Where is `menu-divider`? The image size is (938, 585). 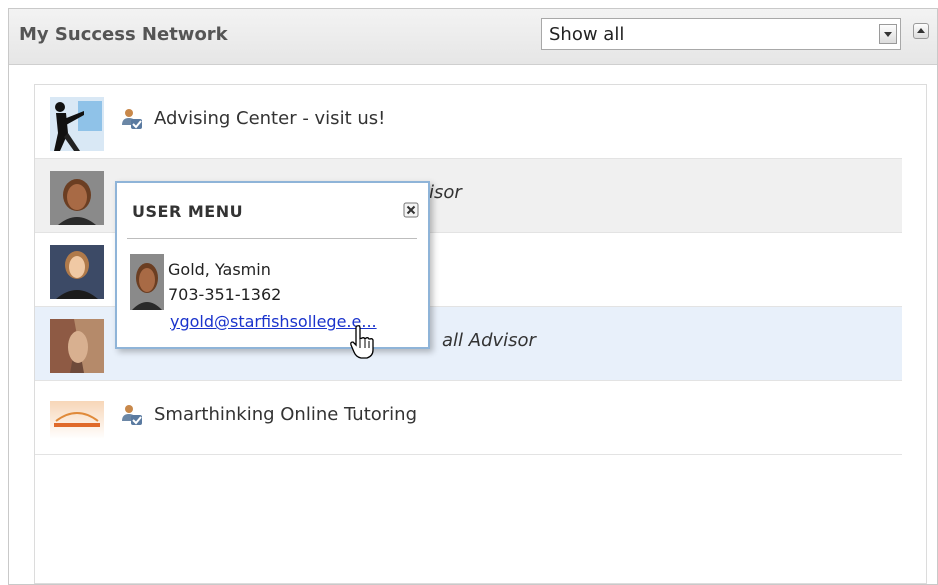 menu-divider is located at coordinates (272, 238).